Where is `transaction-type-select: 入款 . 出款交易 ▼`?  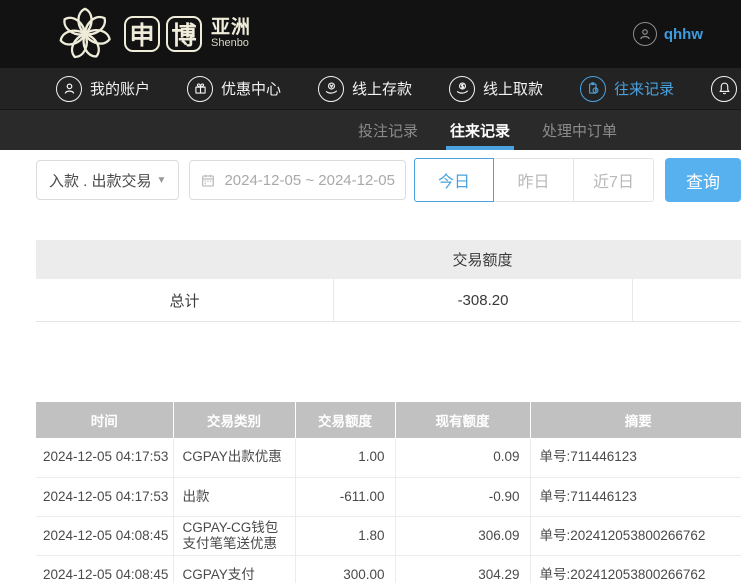 transaction-type-select: 入款 . 出款交易 ▼ is located at coordinates (108, 180).